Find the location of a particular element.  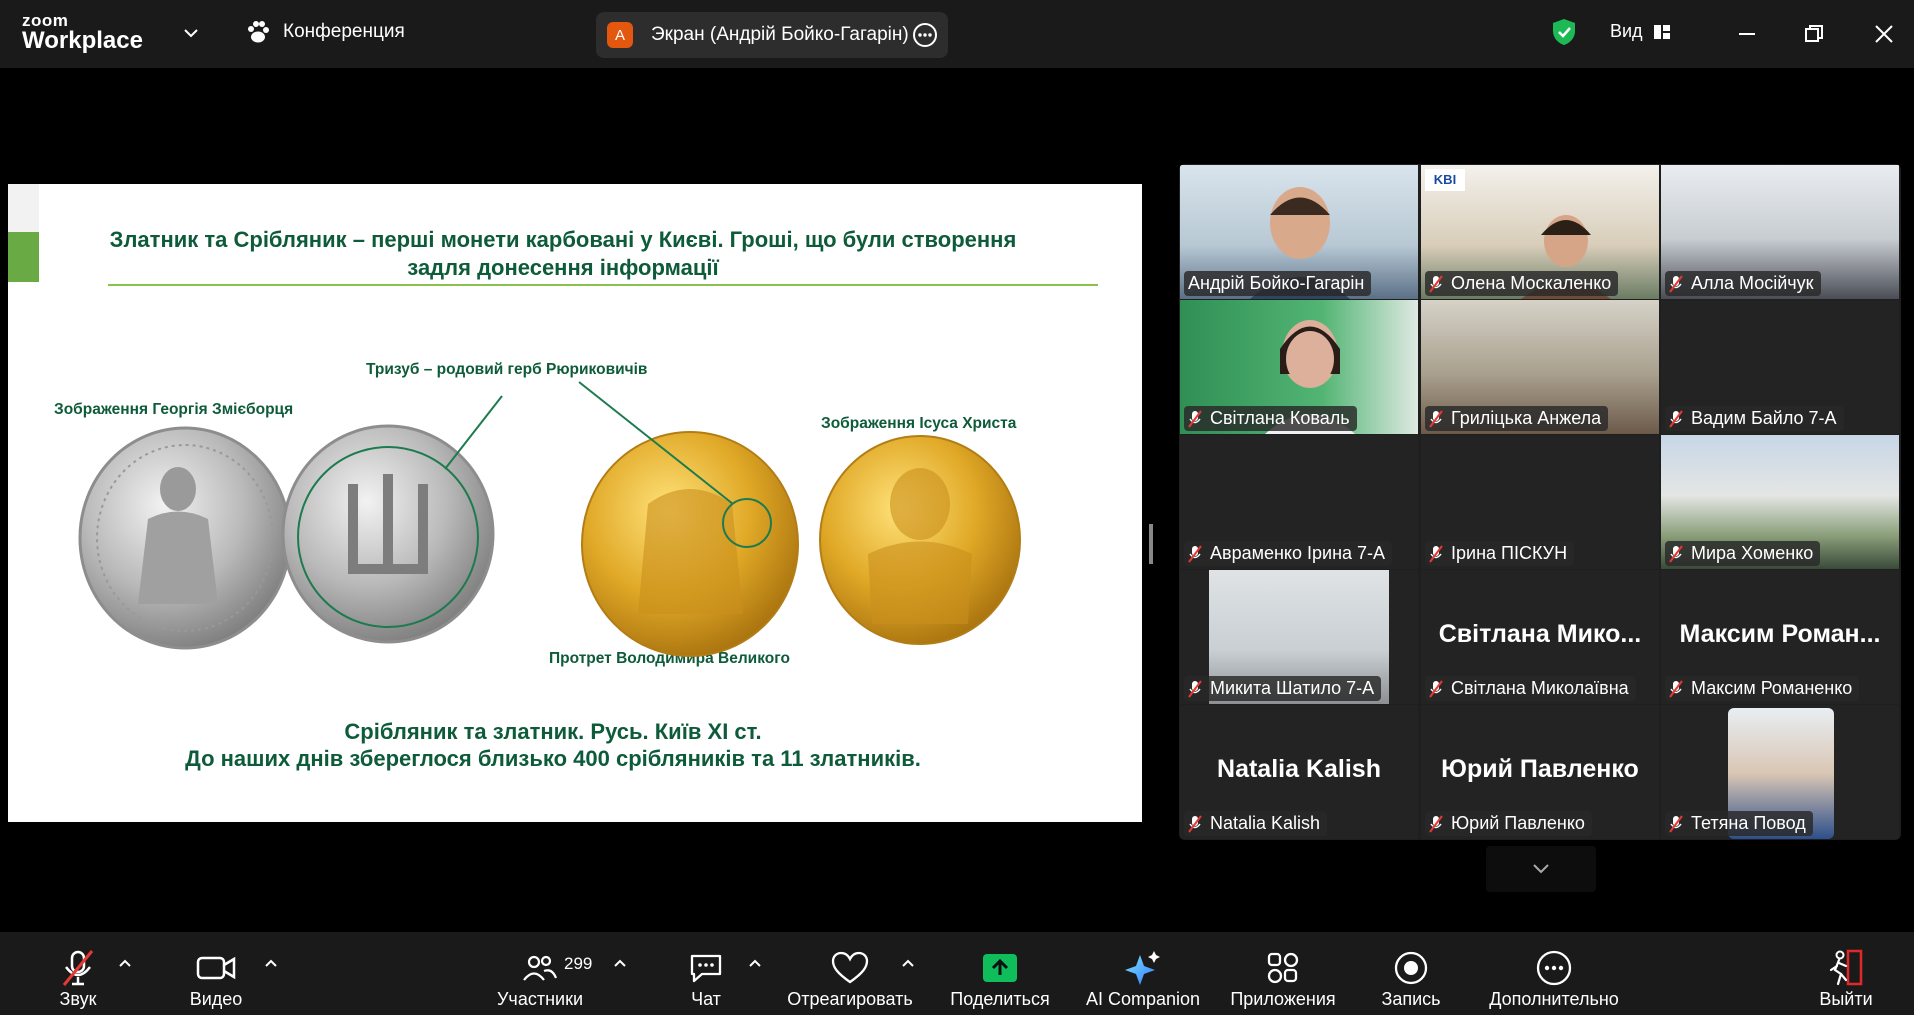

participant-name: Авраменко Ірина 7-А is located at coordinates (1298, 553).